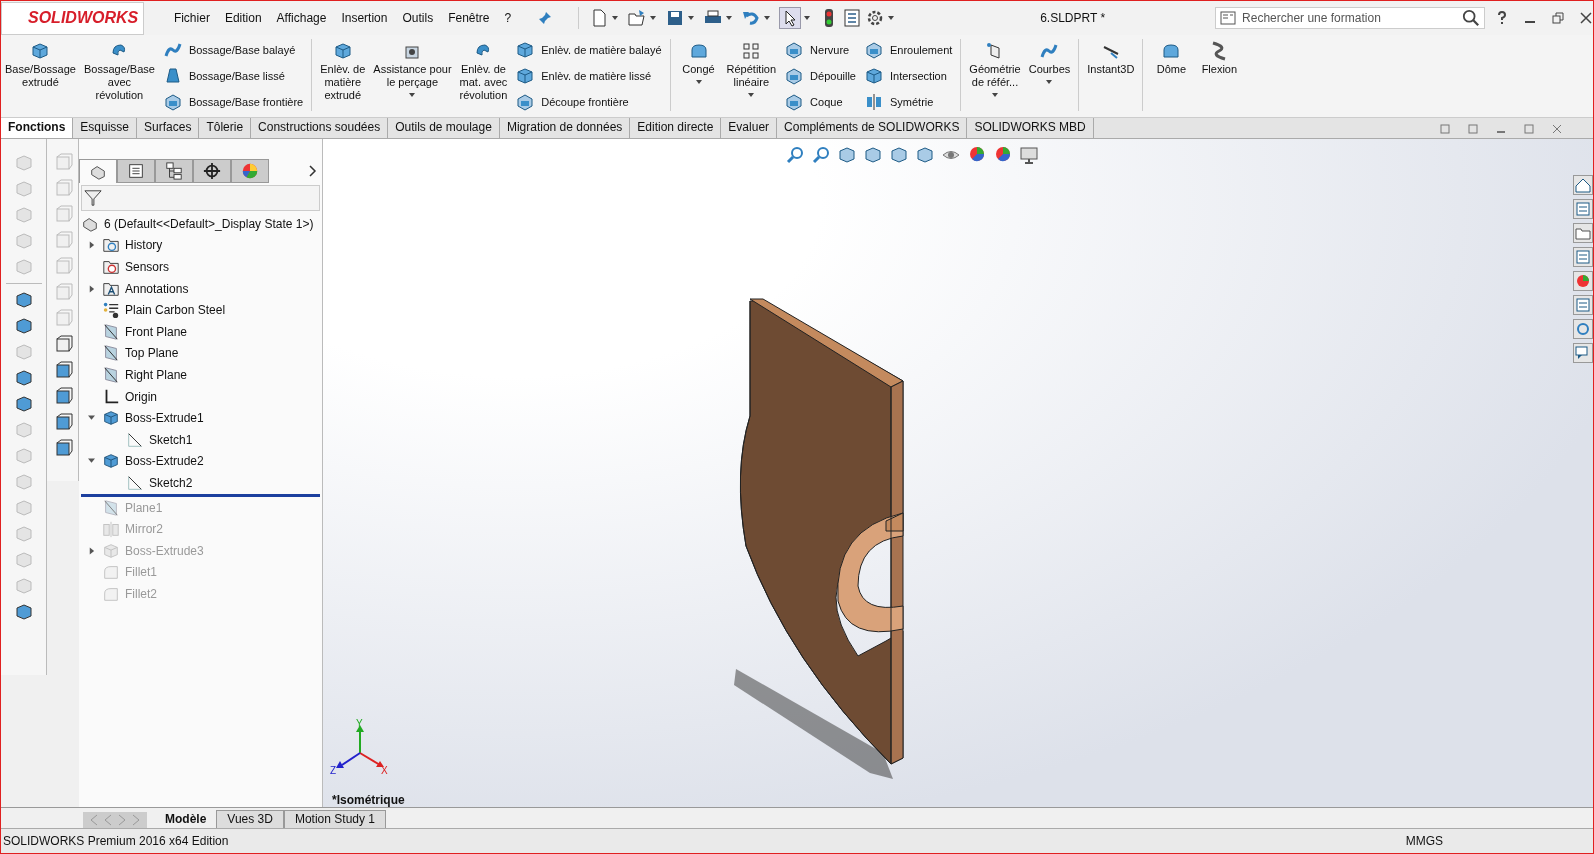  Describe the element at coordinates (200, 353) in the screenshot. I see `tree-item: Top Plane` at that location.